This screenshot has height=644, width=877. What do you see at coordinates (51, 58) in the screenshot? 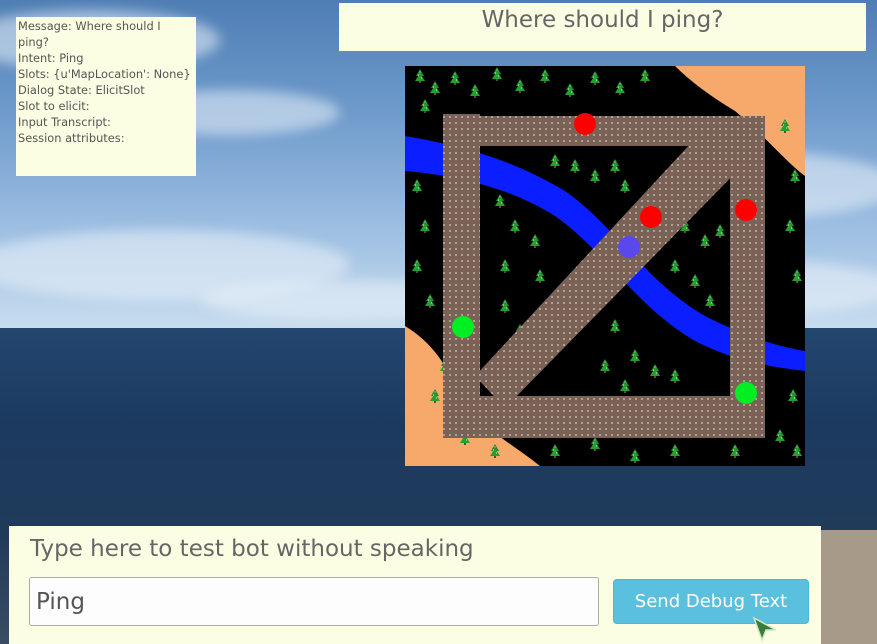
I see `debug-intent: Intent: Ping` at bounding box center [51, 58].